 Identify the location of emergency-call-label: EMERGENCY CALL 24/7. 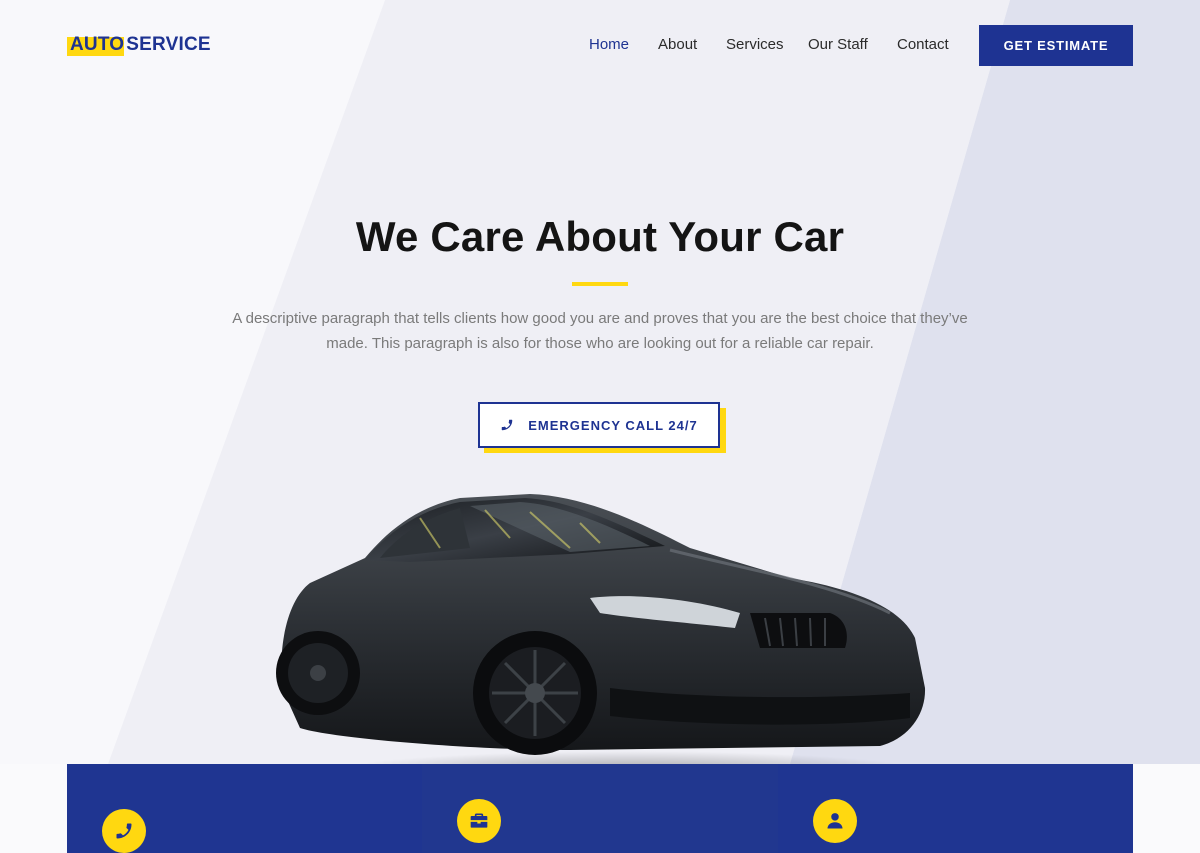
(613, 425).